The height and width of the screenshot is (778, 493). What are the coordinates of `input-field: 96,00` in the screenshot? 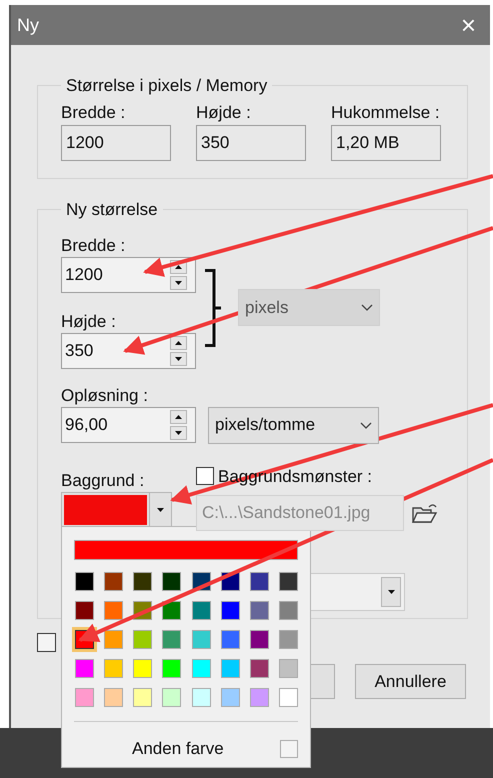 It's located at (112, 425).